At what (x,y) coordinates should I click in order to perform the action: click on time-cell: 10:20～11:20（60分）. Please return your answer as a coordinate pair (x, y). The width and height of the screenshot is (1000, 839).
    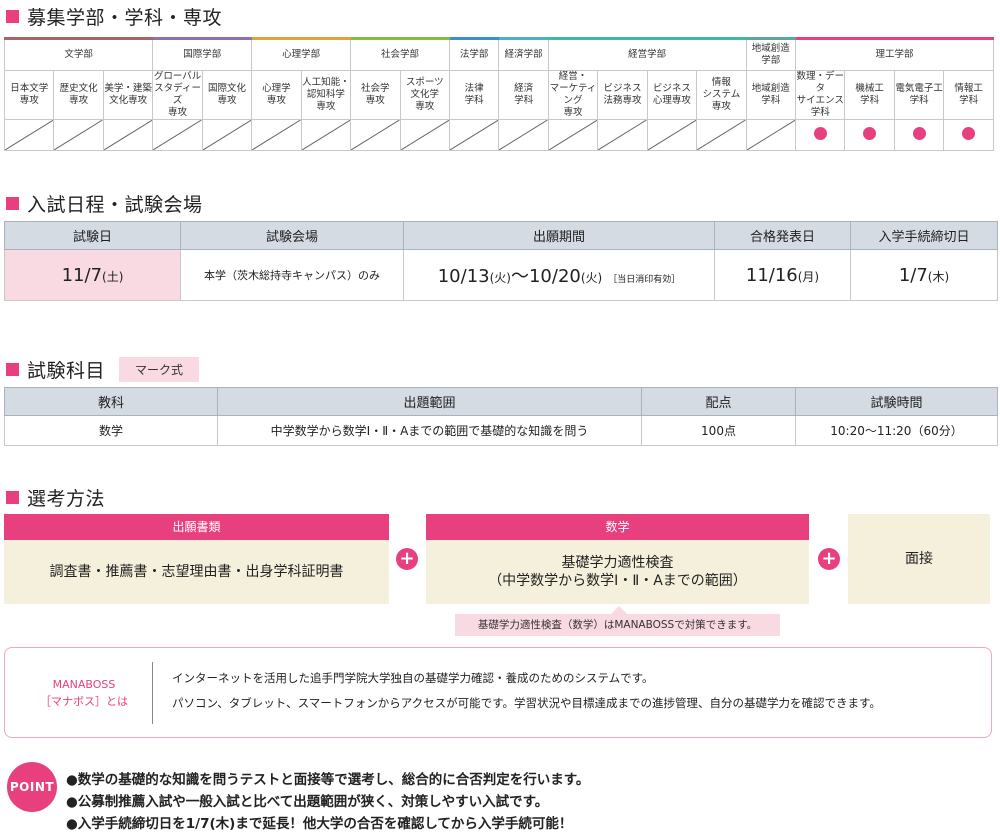
    Looking at the image, I should click on (896, 430).